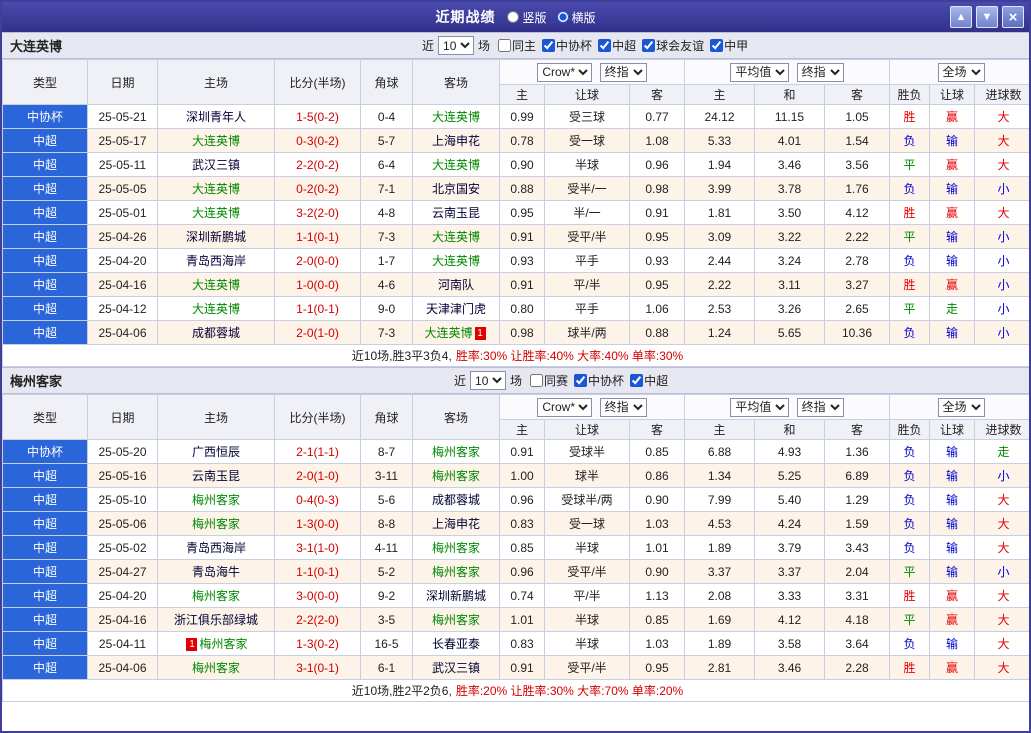 The height and width of the screenshot is (733, 1031). I want to click on layout-option-2: 横版, so click(576, 17).